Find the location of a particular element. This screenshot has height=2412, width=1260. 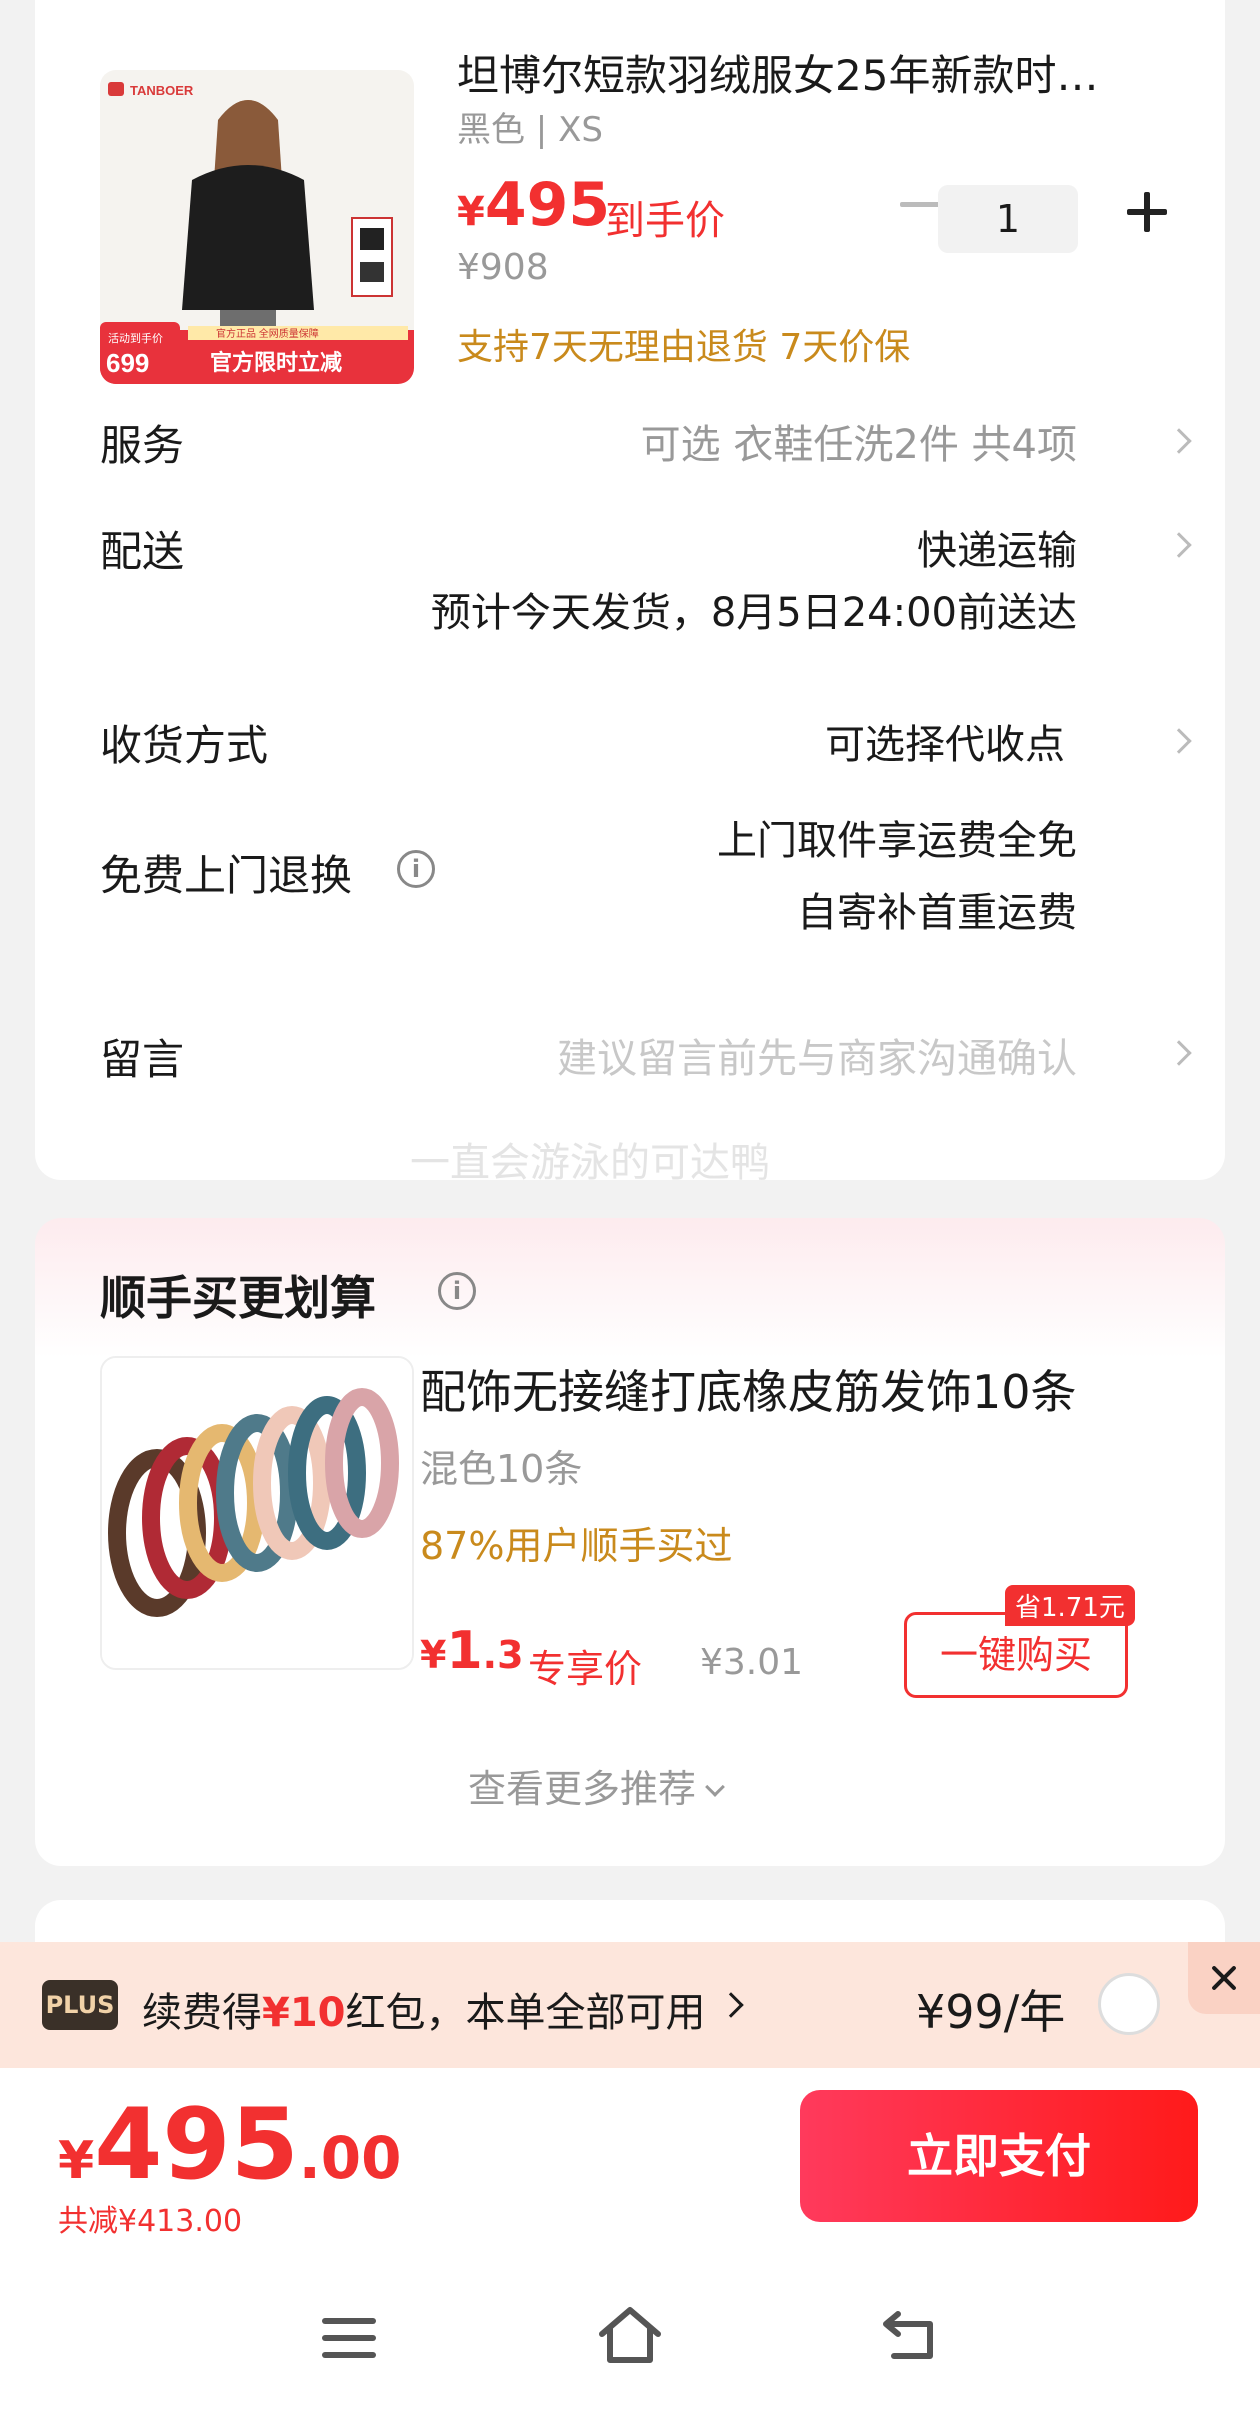

close-icon is located at coordinates (1224, 1978).